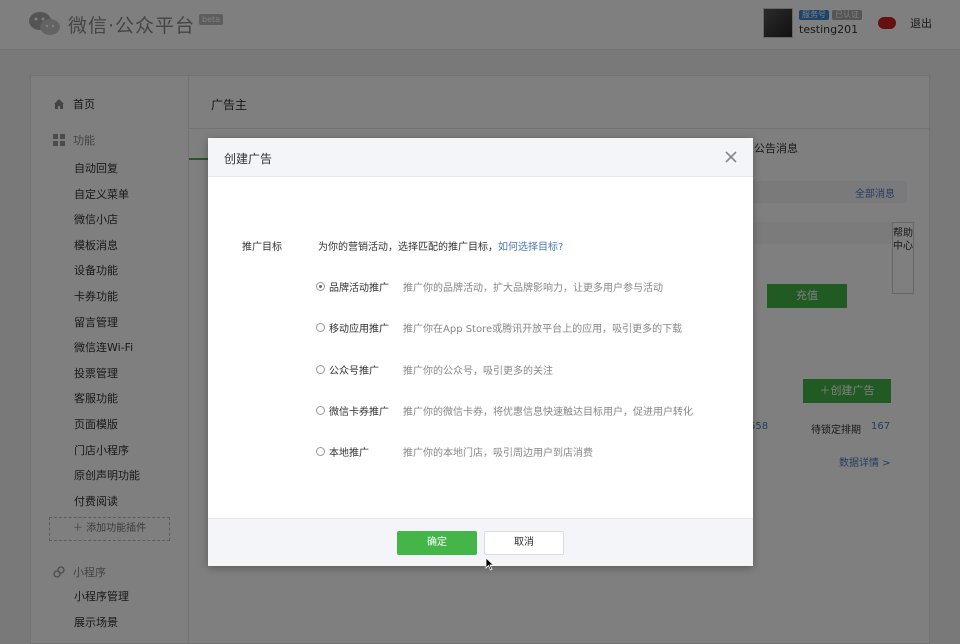 The width and height of the screenshot is (960, 644). Describe the element at coordinates (320, 327) in the screenshot. I see `radio-app` at that location.